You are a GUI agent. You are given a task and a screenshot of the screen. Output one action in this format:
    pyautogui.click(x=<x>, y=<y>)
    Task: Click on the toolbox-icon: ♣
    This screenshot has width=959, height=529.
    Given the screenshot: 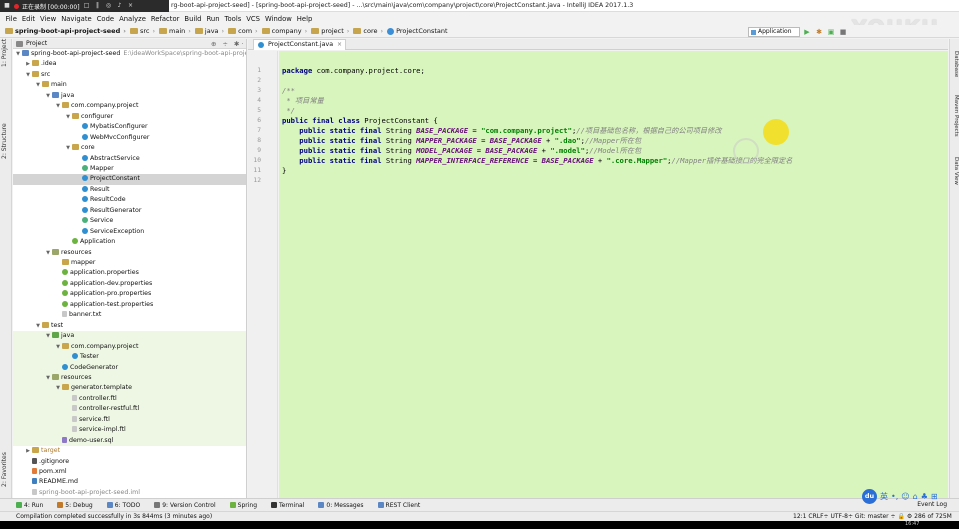 What is the action you would take?
    pyautogui.click(x=924, y=496)
    